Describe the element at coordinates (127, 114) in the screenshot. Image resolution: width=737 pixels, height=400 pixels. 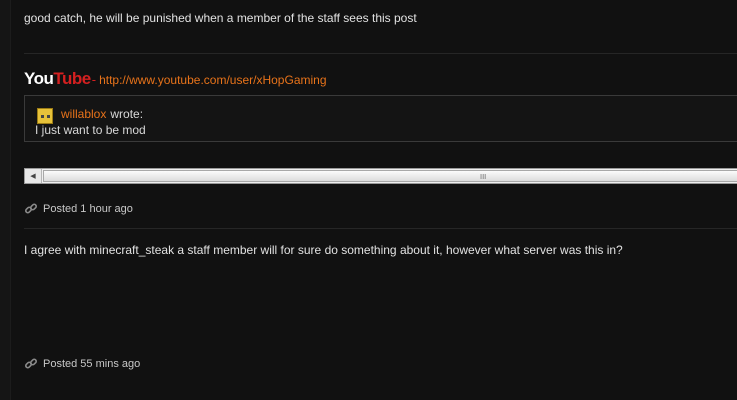
I see `quote-wrote-label: wrote:` at that location.